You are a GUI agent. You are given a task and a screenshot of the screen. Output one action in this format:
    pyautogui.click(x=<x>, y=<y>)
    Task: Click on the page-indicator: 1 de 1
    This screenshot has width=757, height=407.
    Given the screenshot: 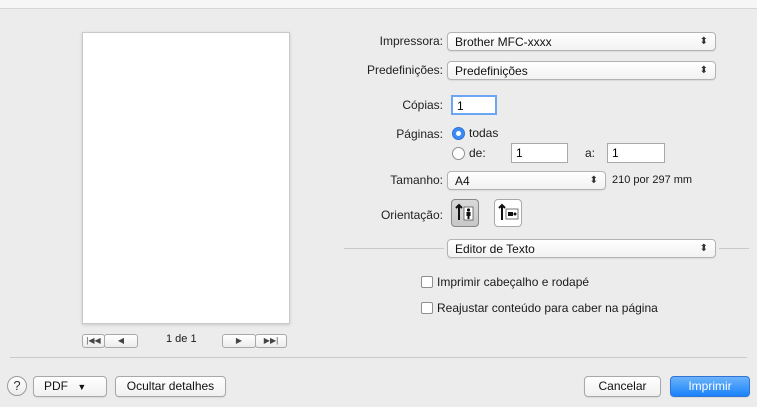 What is the action you would take?
    pyautogui.click(x=181, y=339)
    